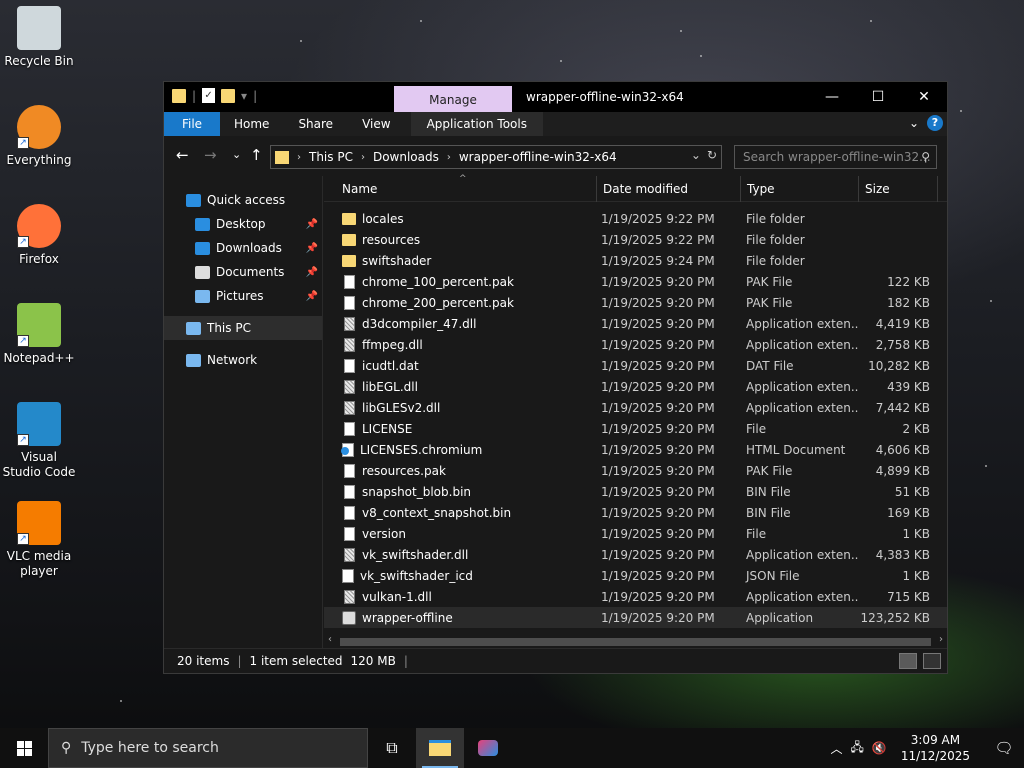 The height and width of the screenshot is (768, 1024). I want to click on sidebar-item-documents: Documents 📌, so click(243, 272).